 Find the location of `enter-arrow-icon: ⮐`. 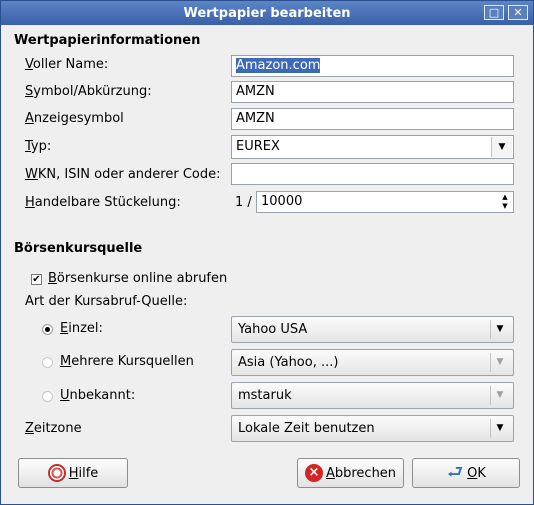

enter-arrow-icon: ⮐ is located at coordinates (455, 472).